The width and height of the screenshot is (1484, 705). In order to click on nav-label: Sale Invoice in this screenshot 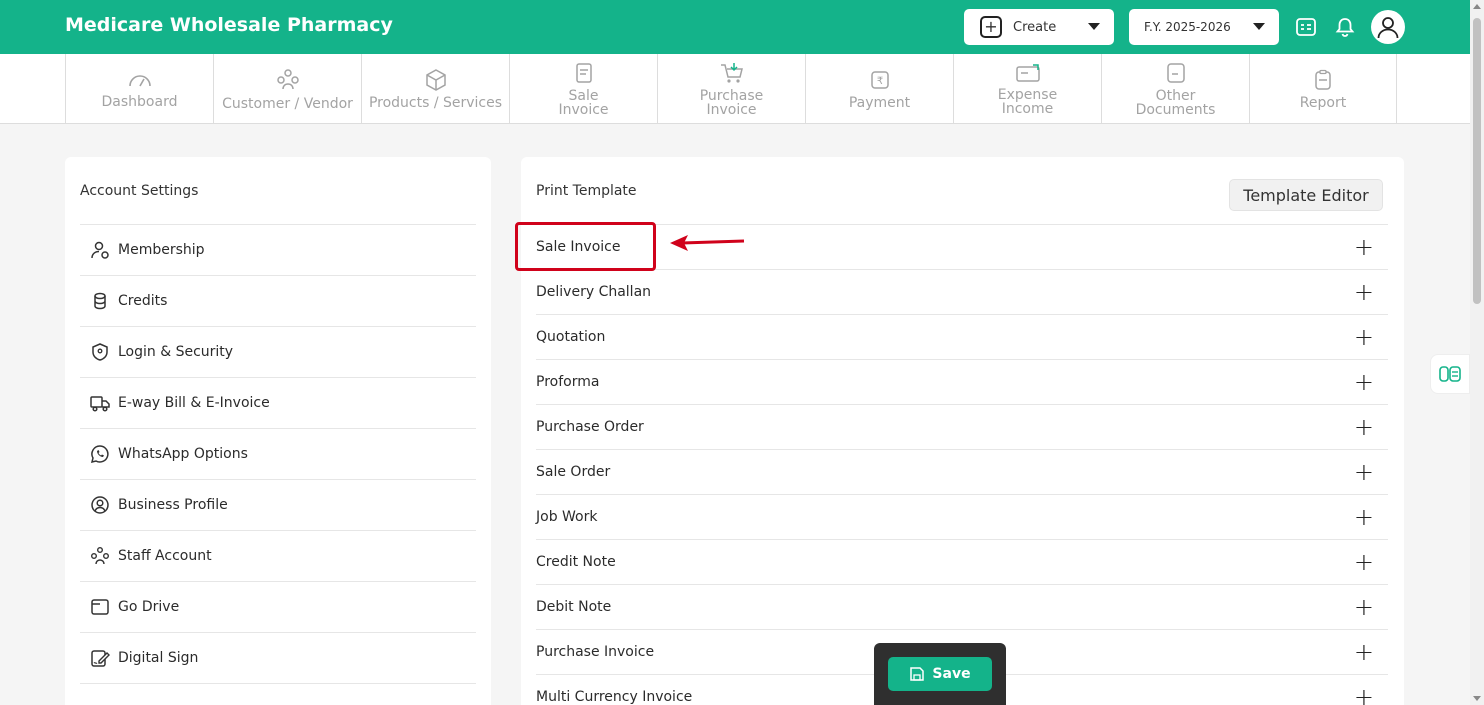, I will do `click(583, 103)`.